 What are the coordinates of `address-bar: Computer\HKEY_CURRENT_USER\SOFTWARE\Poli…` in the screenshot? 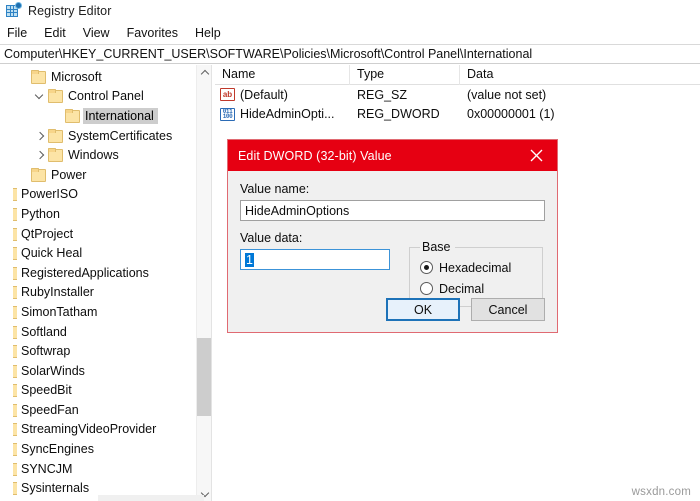 It's located at (350, 54).